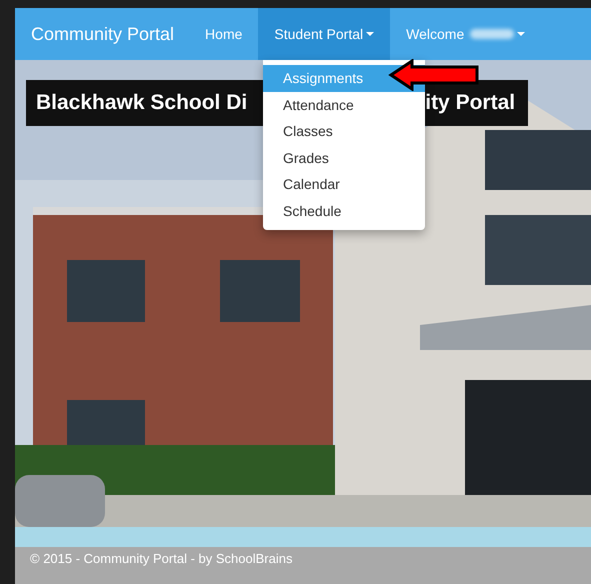 Image resolution: width=591 pixels, height=584 pixels. Describe the element at coordinates (142, 103) in the screenshot. I see `banner-title: Blackhawk School Di` at that location.